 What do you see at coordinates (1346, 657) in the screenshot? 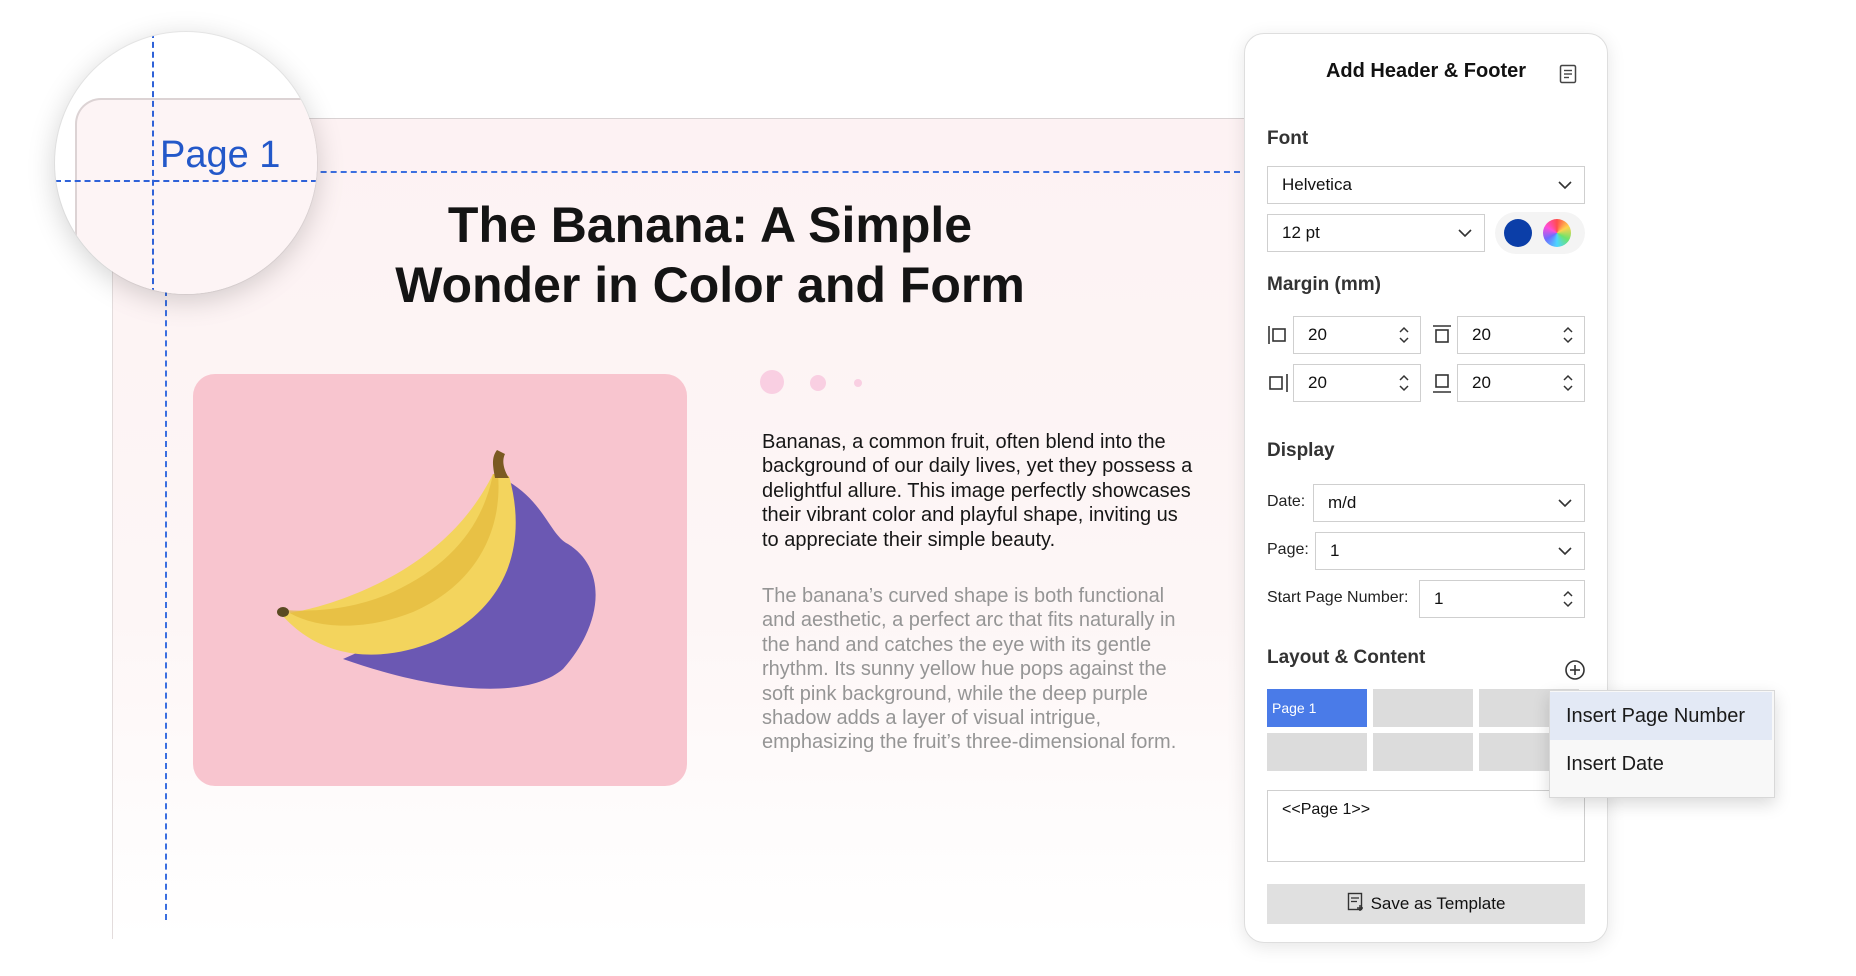
I see `layout-section-label: Layout & Content` at bounding box center [1346, 657].